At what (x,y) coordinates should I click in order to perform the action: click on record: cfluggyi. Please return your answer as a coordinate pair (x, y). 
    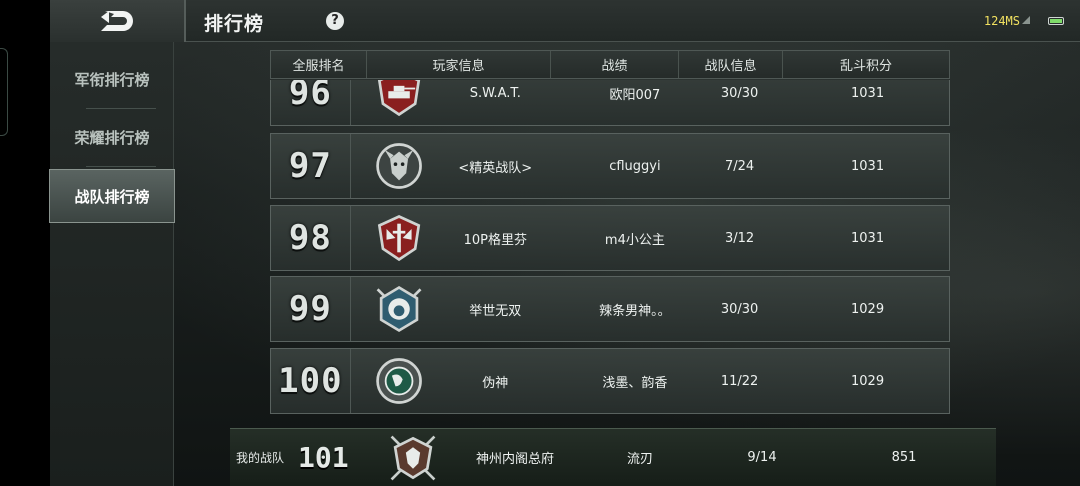
    Looking at the image, I should click on (635, 166).